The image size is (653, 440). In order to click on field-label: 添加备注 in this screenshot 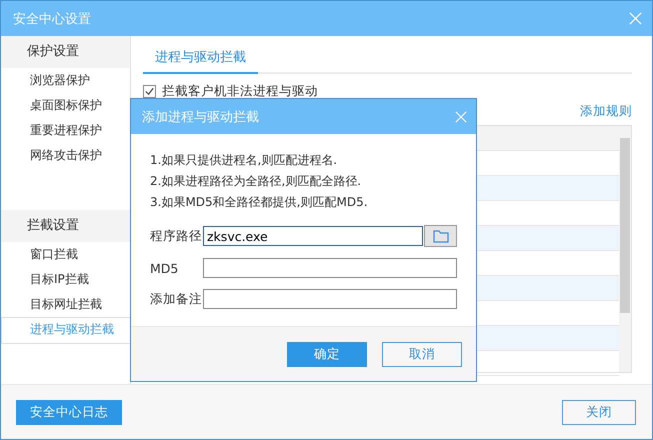, I will do `click(176, 299)`.